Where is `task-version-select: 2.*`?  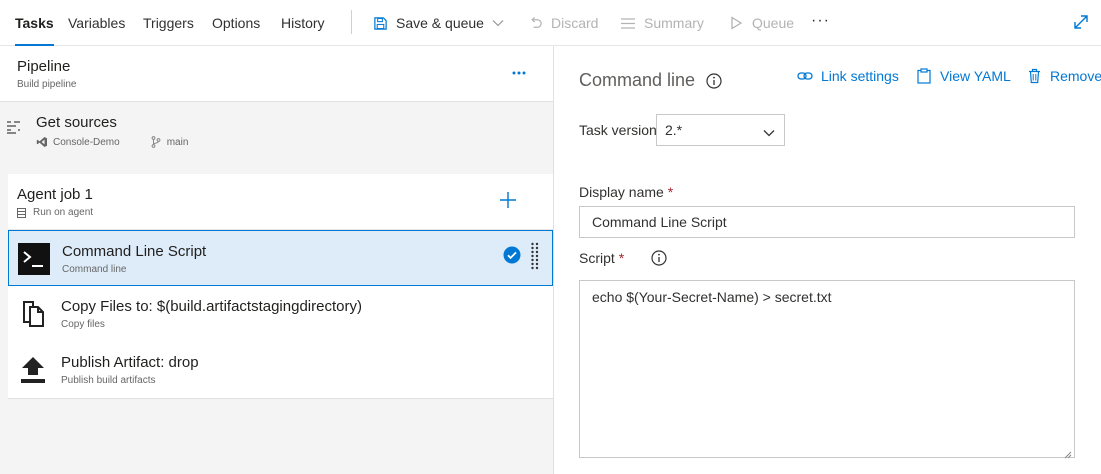
task-version-select: 2.* is located at coordinates (720, 130).